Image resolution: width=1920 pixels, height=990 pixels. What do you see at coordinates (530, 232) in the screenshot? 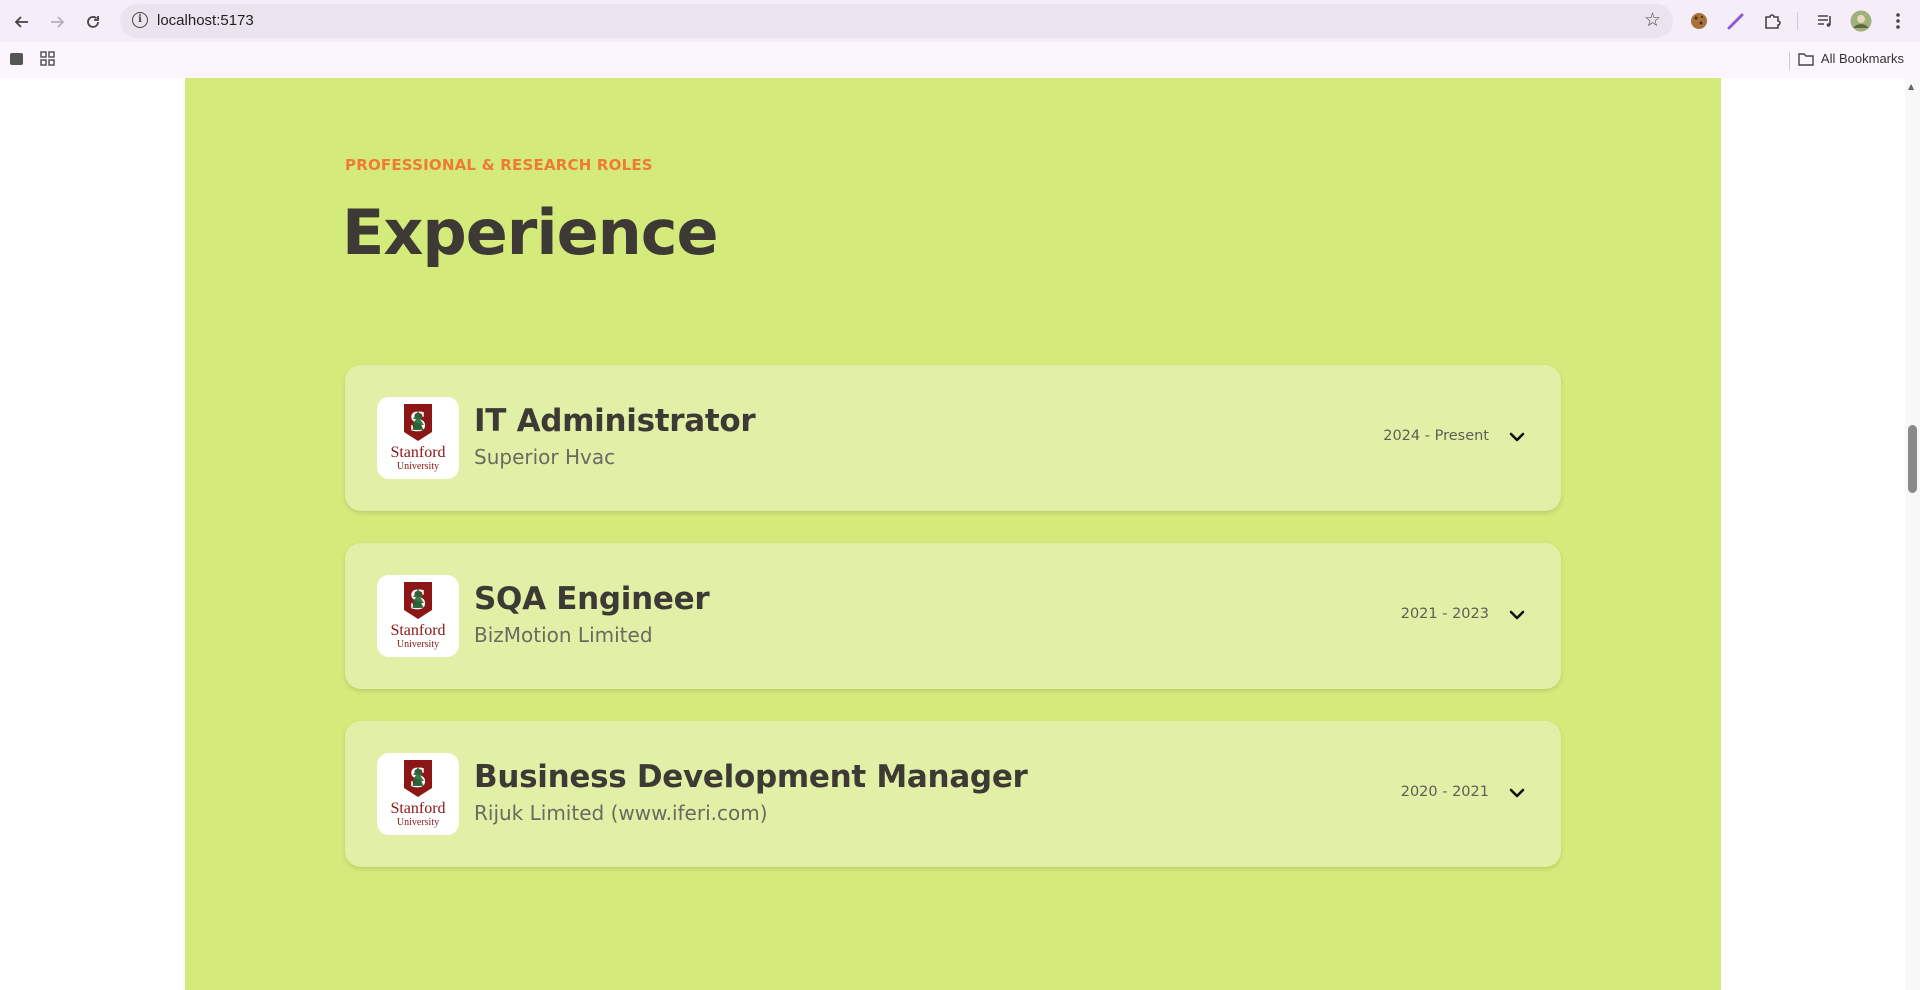
I see `section-title: Experience` at bounding box center [530, 232].